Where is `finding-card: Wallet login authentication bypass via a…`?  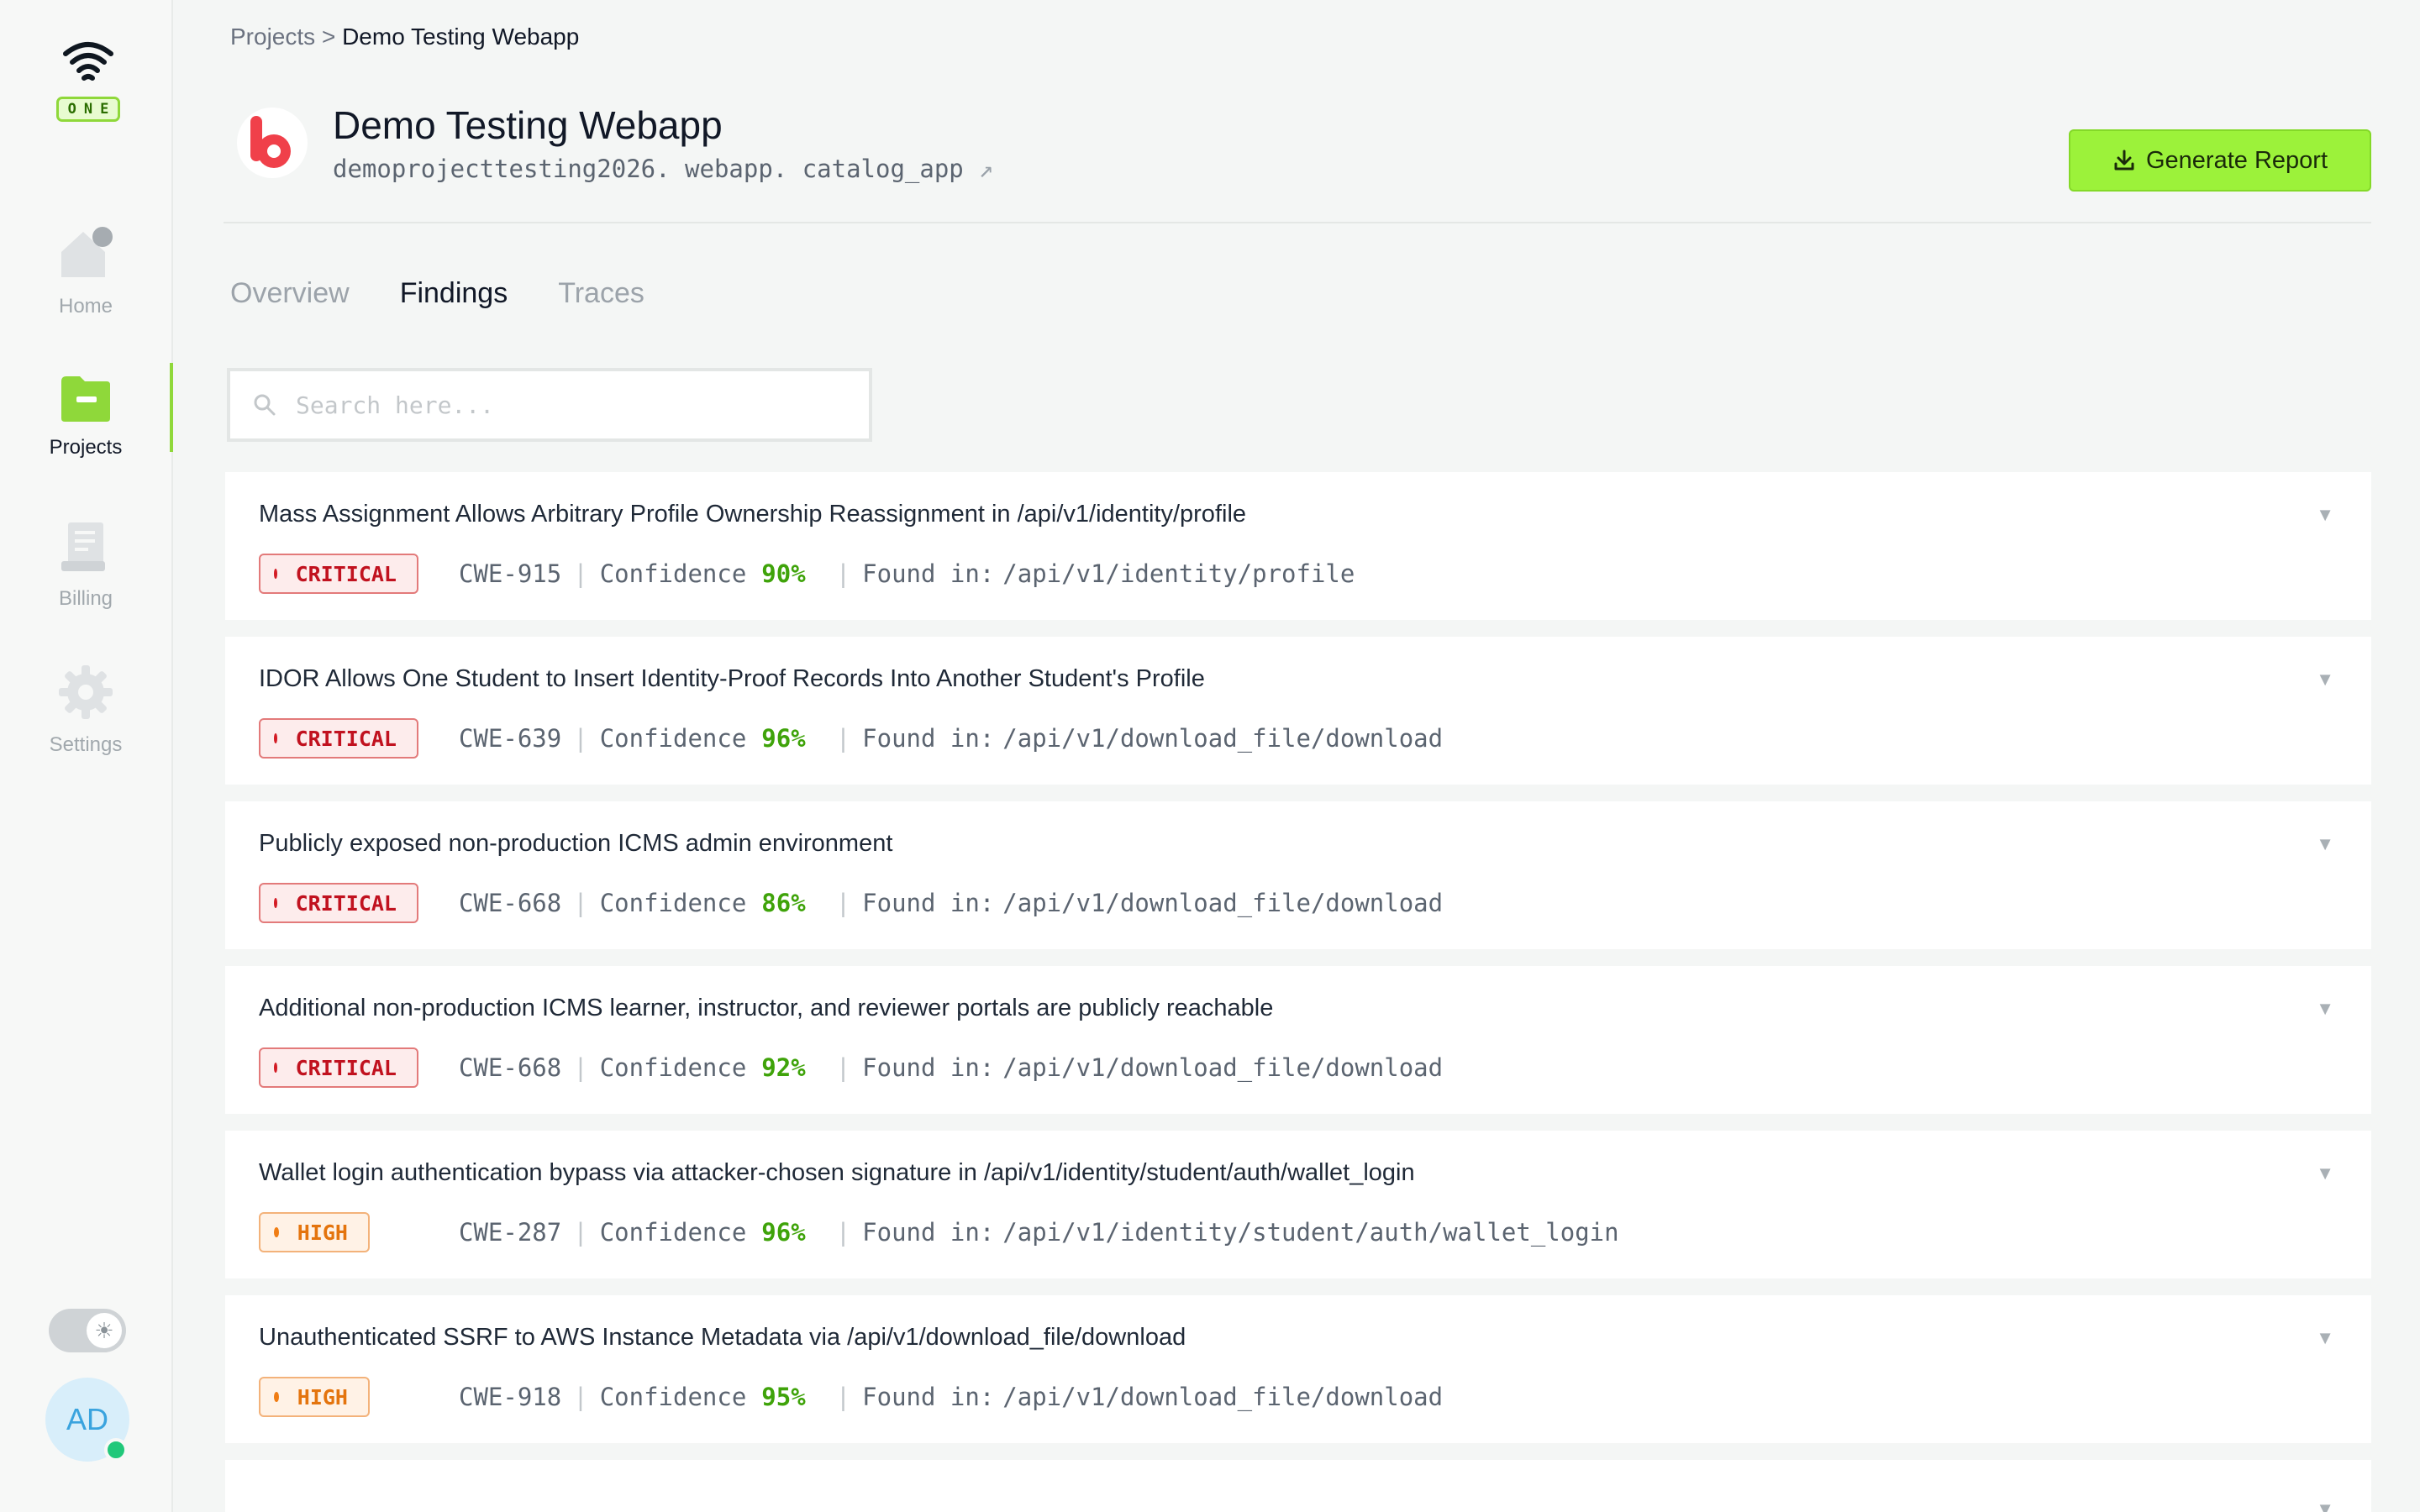 finding-card: Wallet login authentication bypass via a… is located at coordinates (1298, 1204).